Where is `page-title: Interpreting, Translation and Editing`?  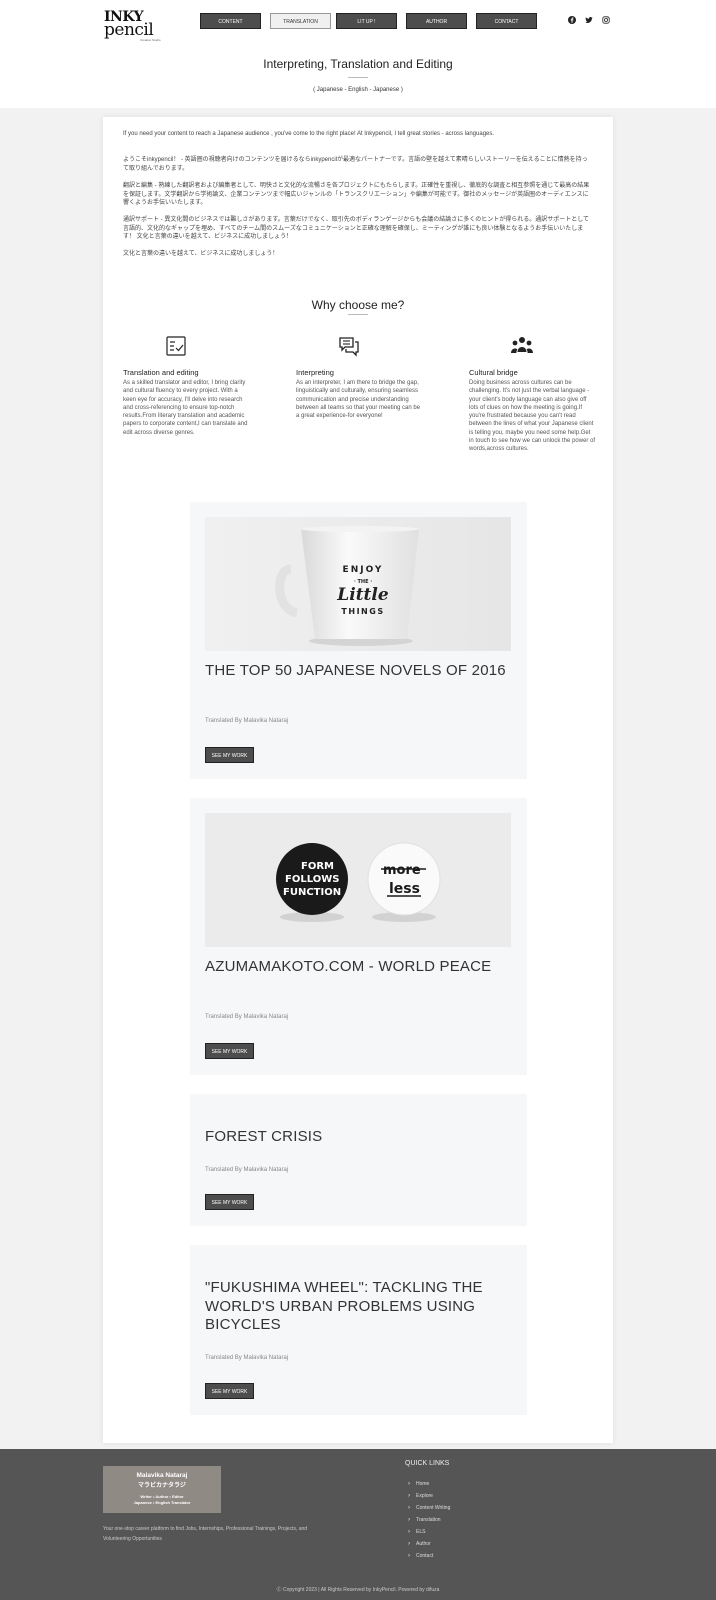 page-title: Interpreting, Translation and Editing is located at coordinates (358, 64).